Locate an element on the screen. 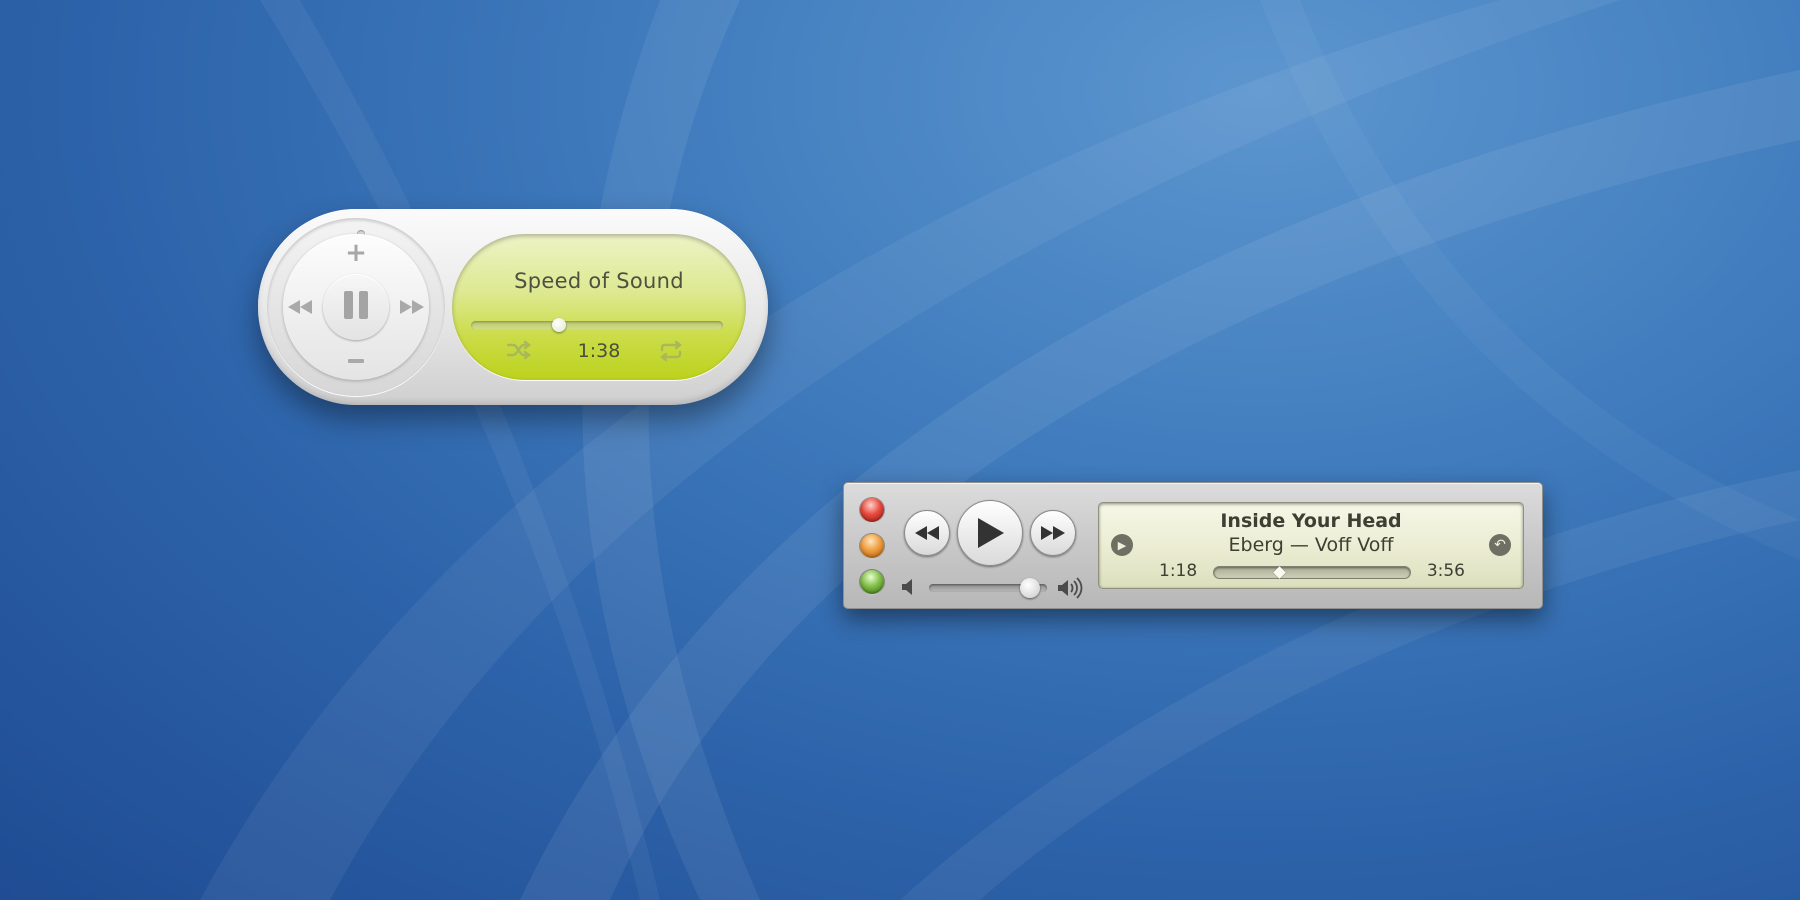 Image resolution: width=1800 pixels, height=900 pixels. snapback-icon: ↶ is located at coordinates (1500, 545).